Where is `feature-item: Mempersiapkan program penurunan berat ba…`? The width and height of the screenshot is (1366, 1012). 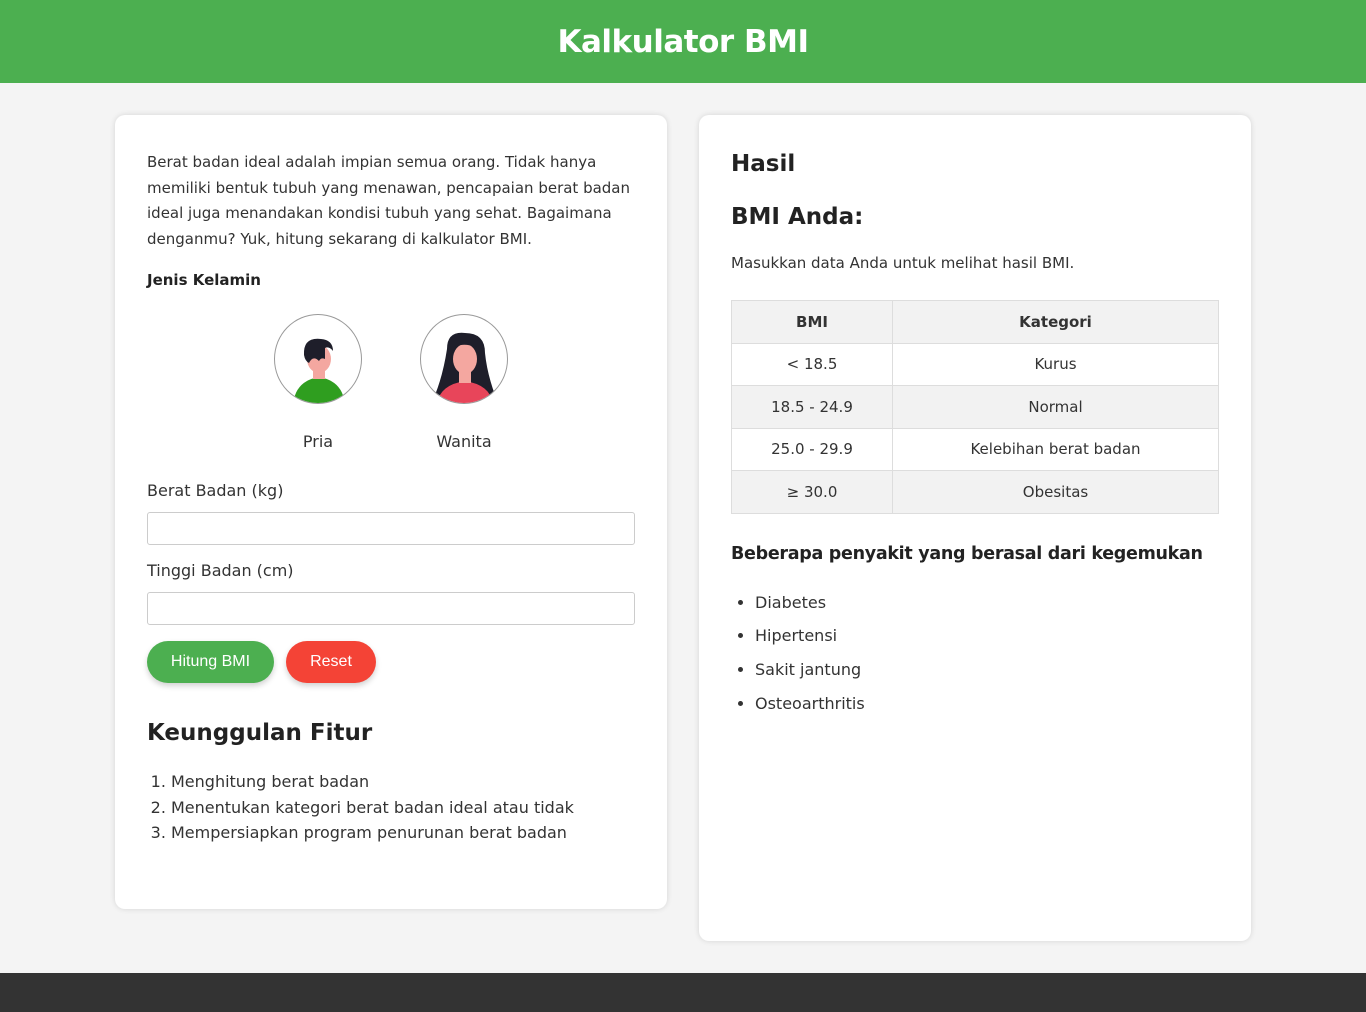
feature-item: Mempersiapkan program penurunan berat ba… is located at coordinates (403, 833).